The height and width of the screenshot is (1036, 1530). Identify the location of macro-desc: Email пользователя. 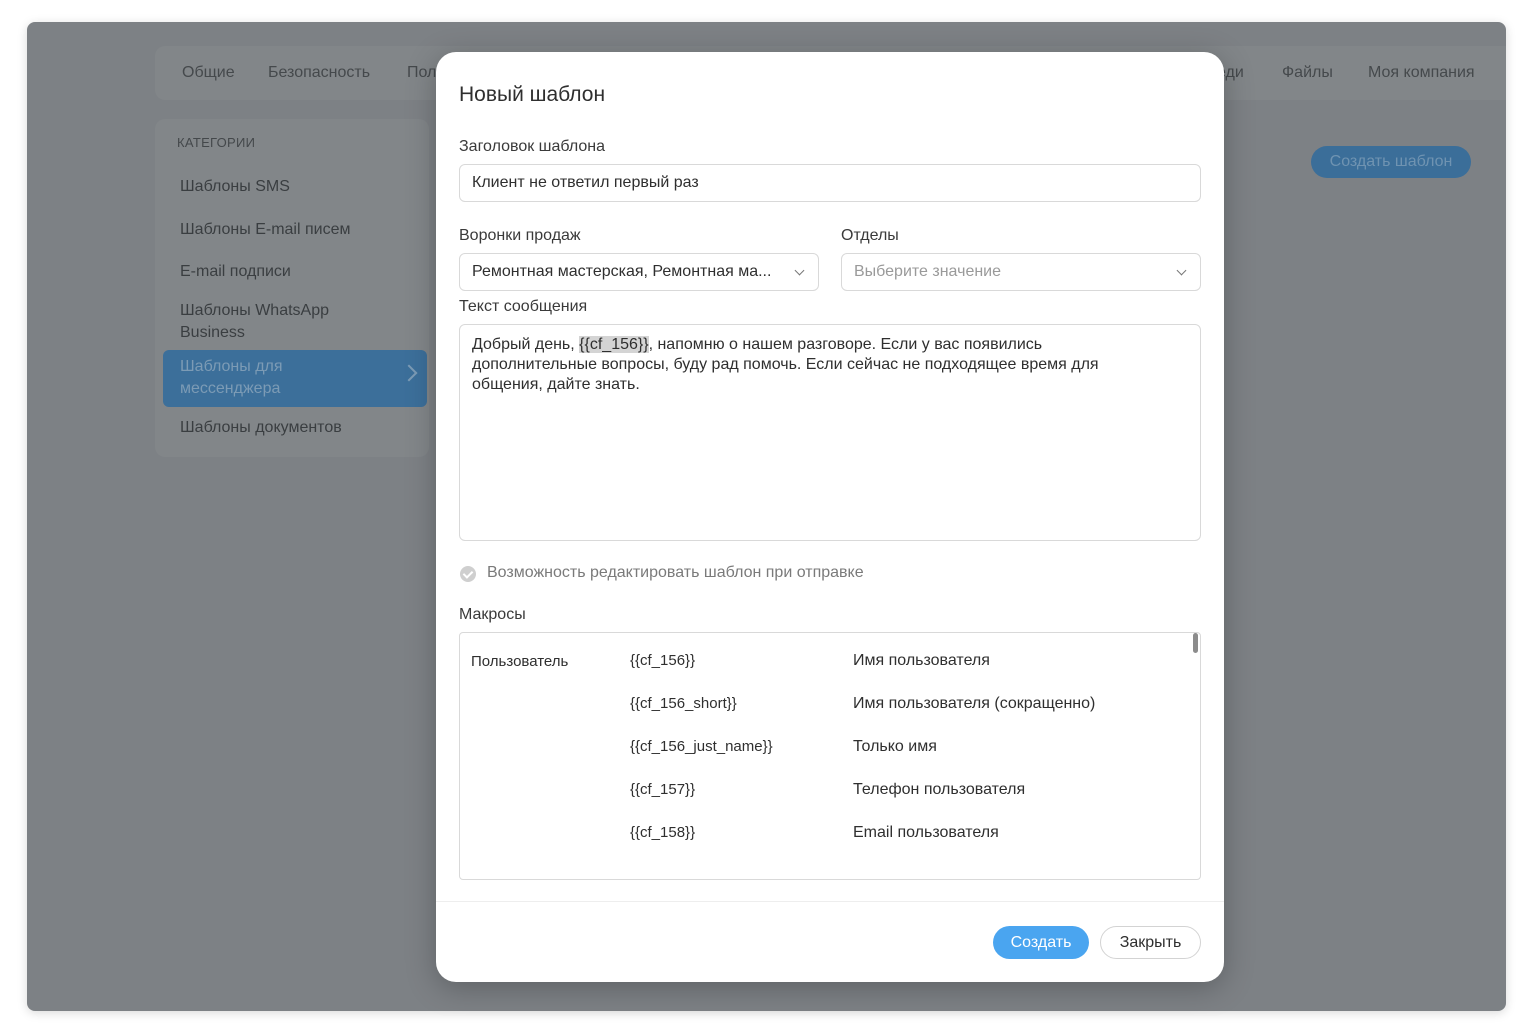
(926, 832).